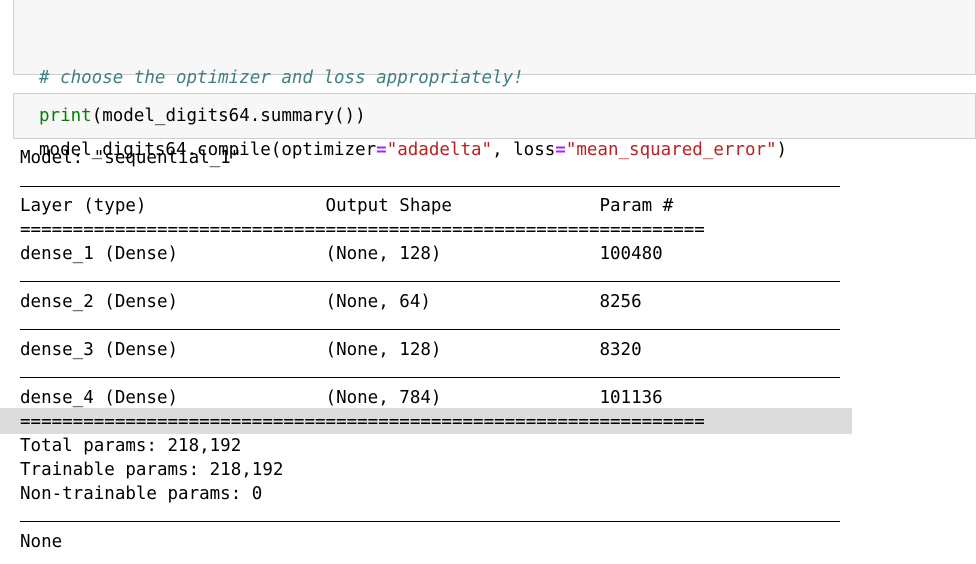 This screenshot has width=976, height=564. What do you see at coordinates (41, 542) in the screenshot?
I see `print-result: None` at bounding box center [41, 542].